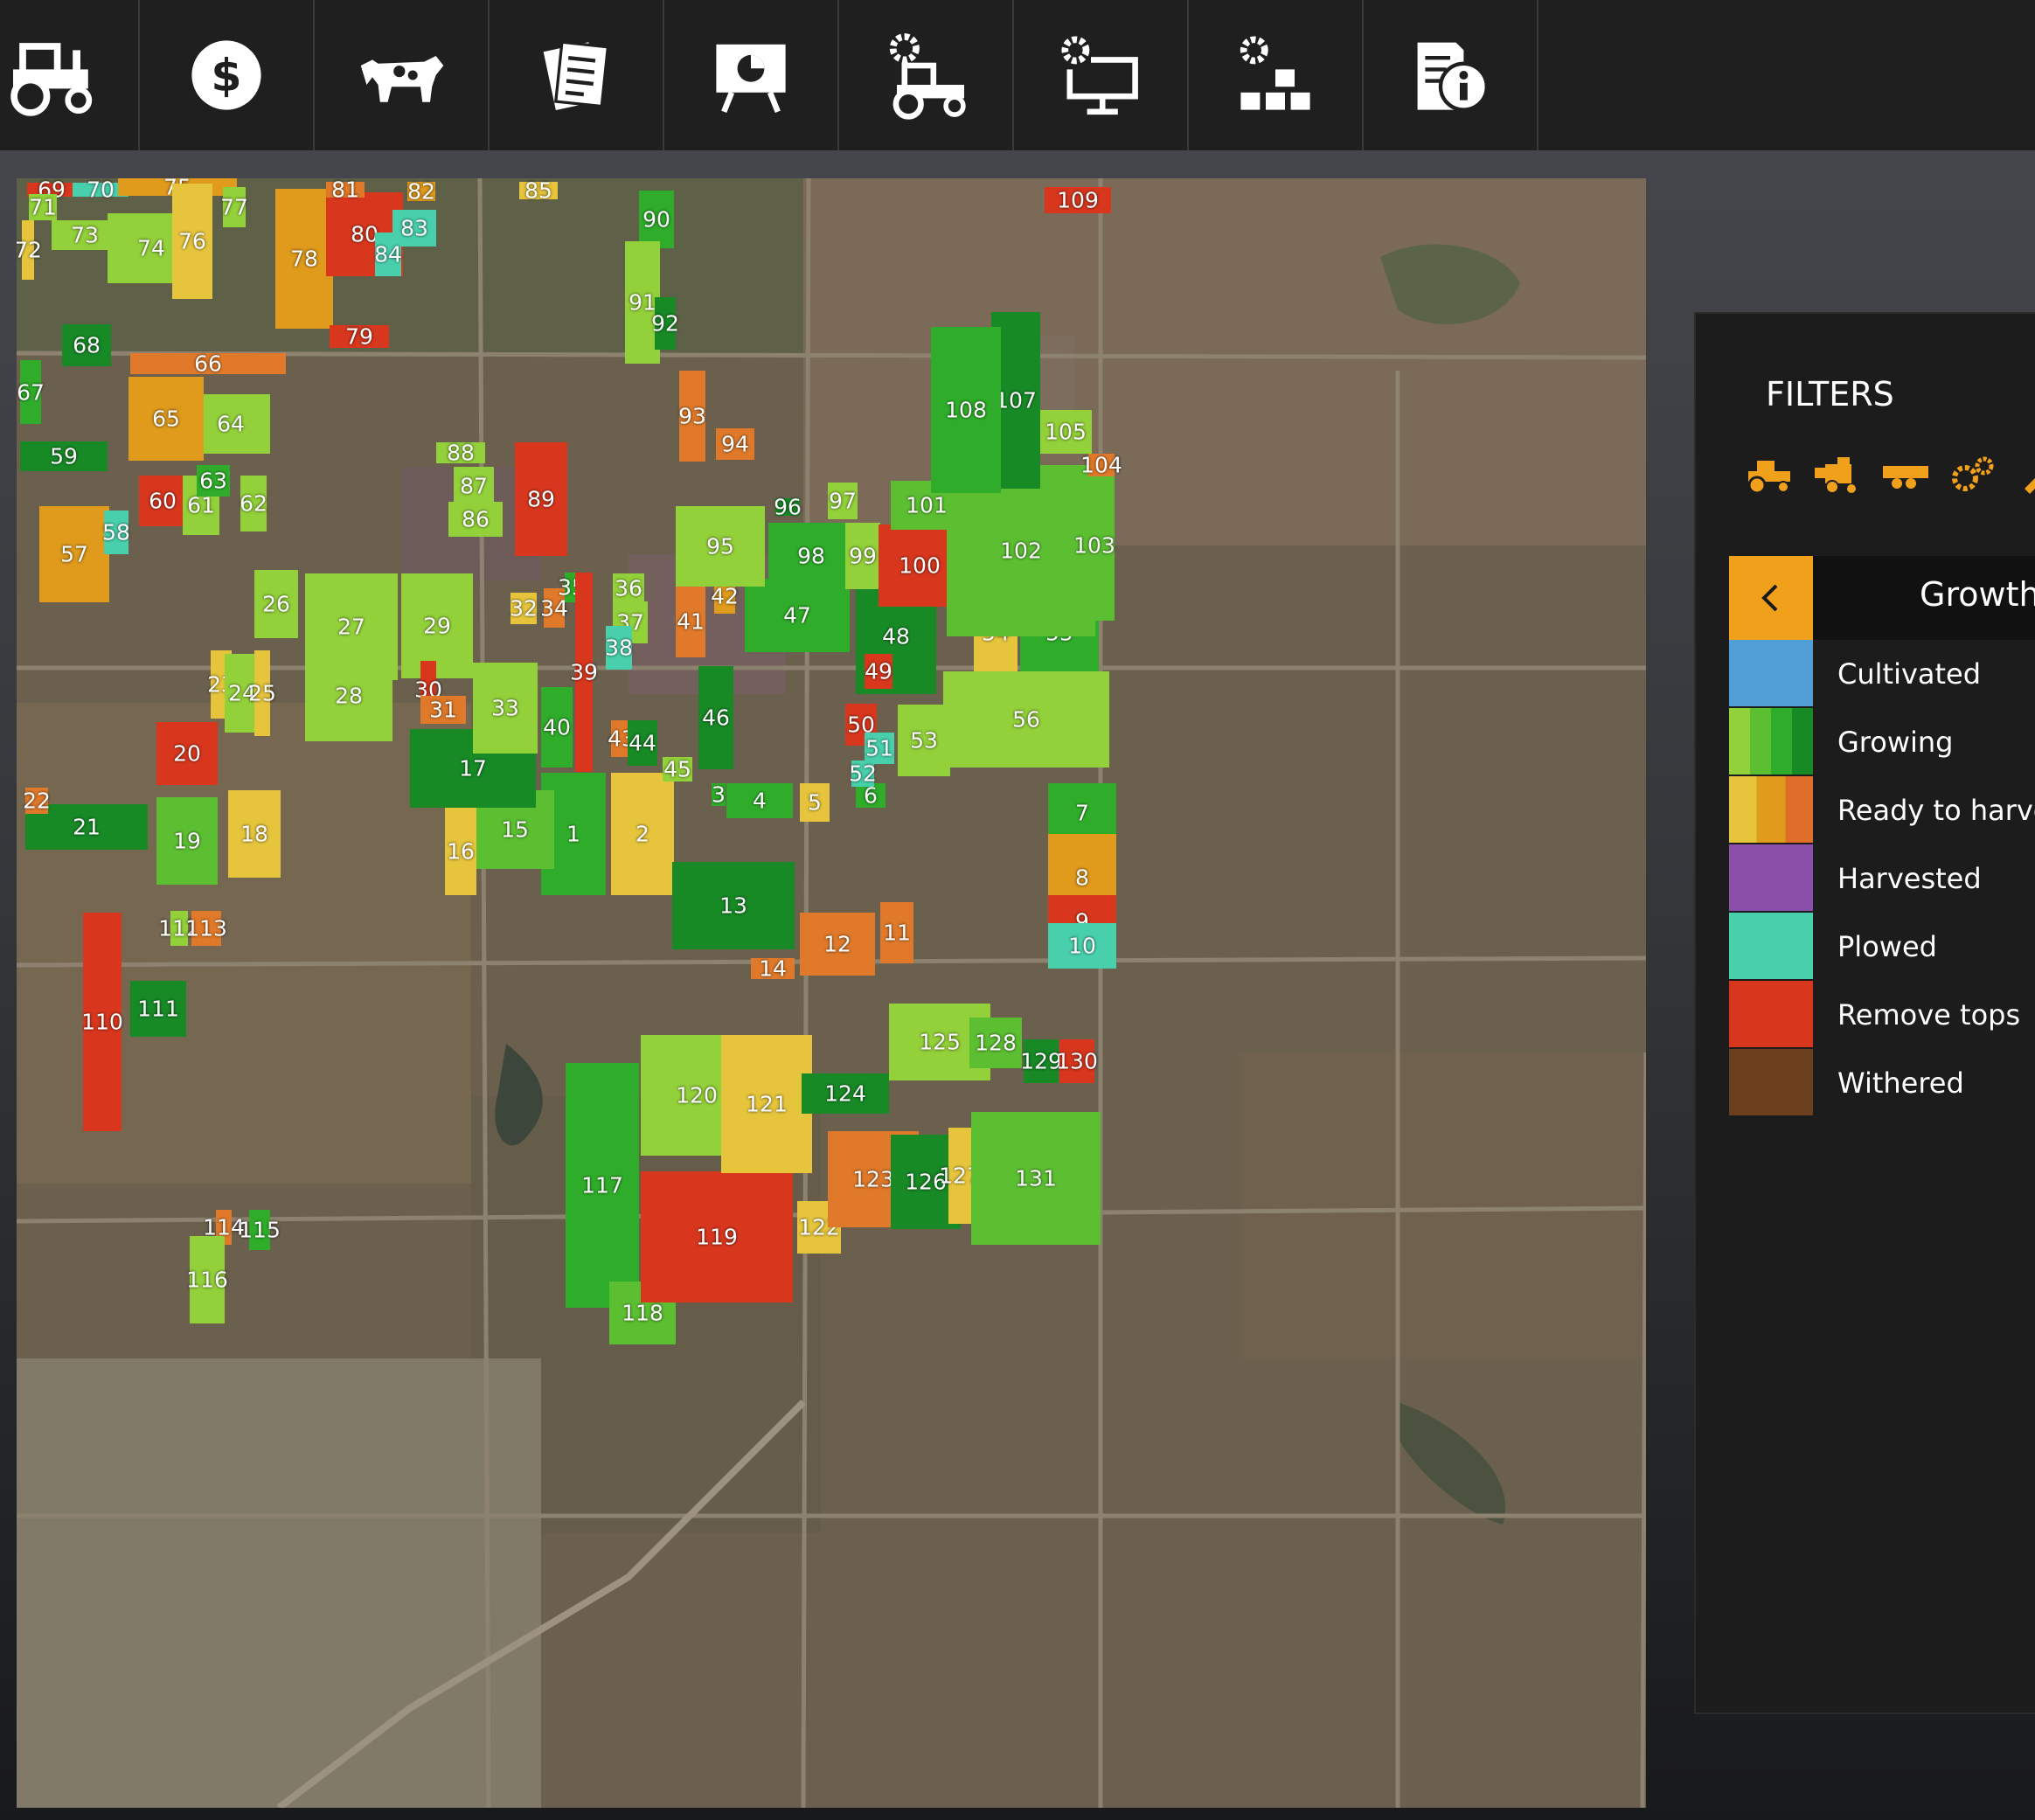  Describe the element at coordinates (920, 565) in the screenshot. I see `field-label: 100` at that location.